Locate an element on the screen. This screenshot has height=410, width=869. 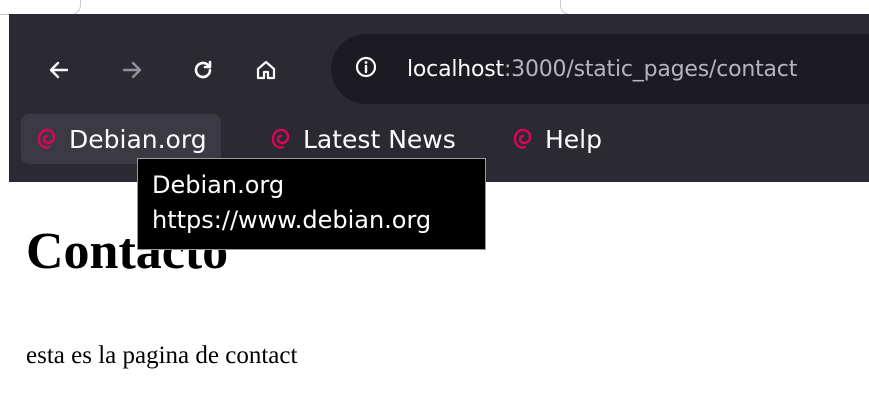
home-button is located at coordinates (266, 70).